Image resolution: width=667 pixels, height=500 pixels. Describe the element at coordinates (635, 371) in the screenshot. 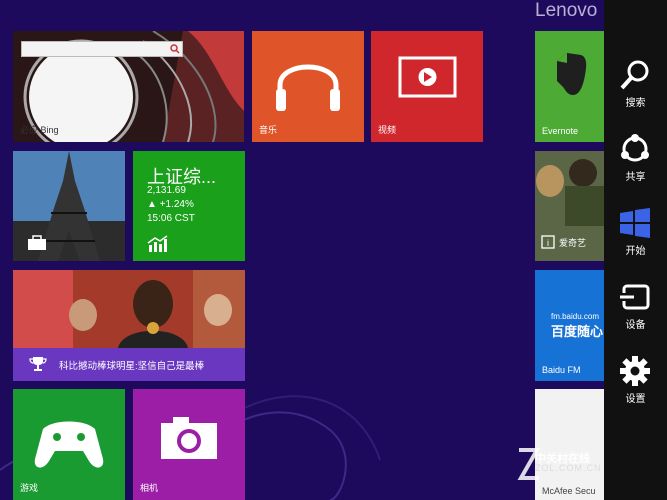

I see `gear-icon` at that location.